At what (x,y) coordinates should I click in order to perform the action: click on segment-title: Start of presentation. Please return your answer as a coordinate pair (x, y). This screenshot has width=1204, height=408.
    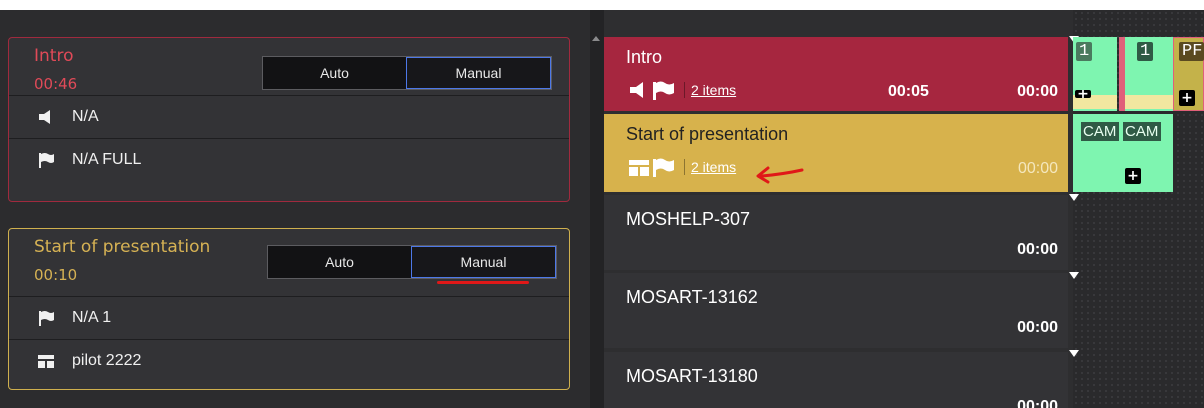
    Looking at the image, I should click on (122, 247).